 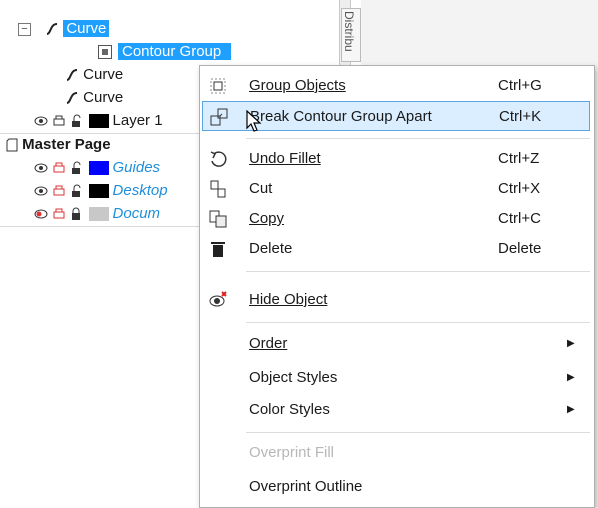 What do you see at coordinates (288, 299) in the screenshot?
I see `menu-item-label: Hide Object` at bounding box center [288, 299].